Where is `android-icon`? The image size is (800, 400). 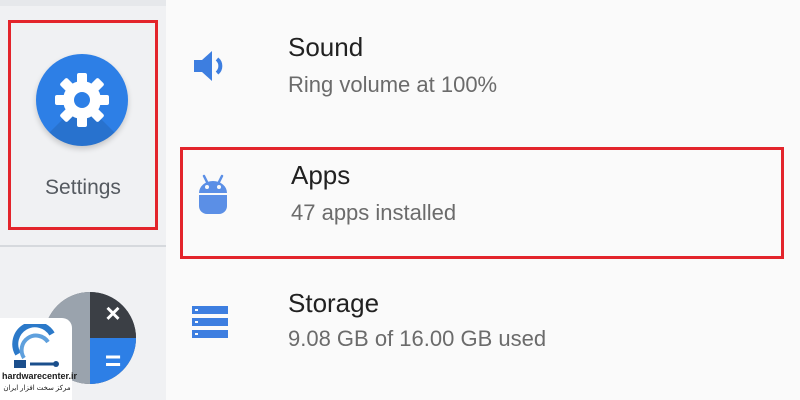
android-icon is located at coordinates (213, 194).